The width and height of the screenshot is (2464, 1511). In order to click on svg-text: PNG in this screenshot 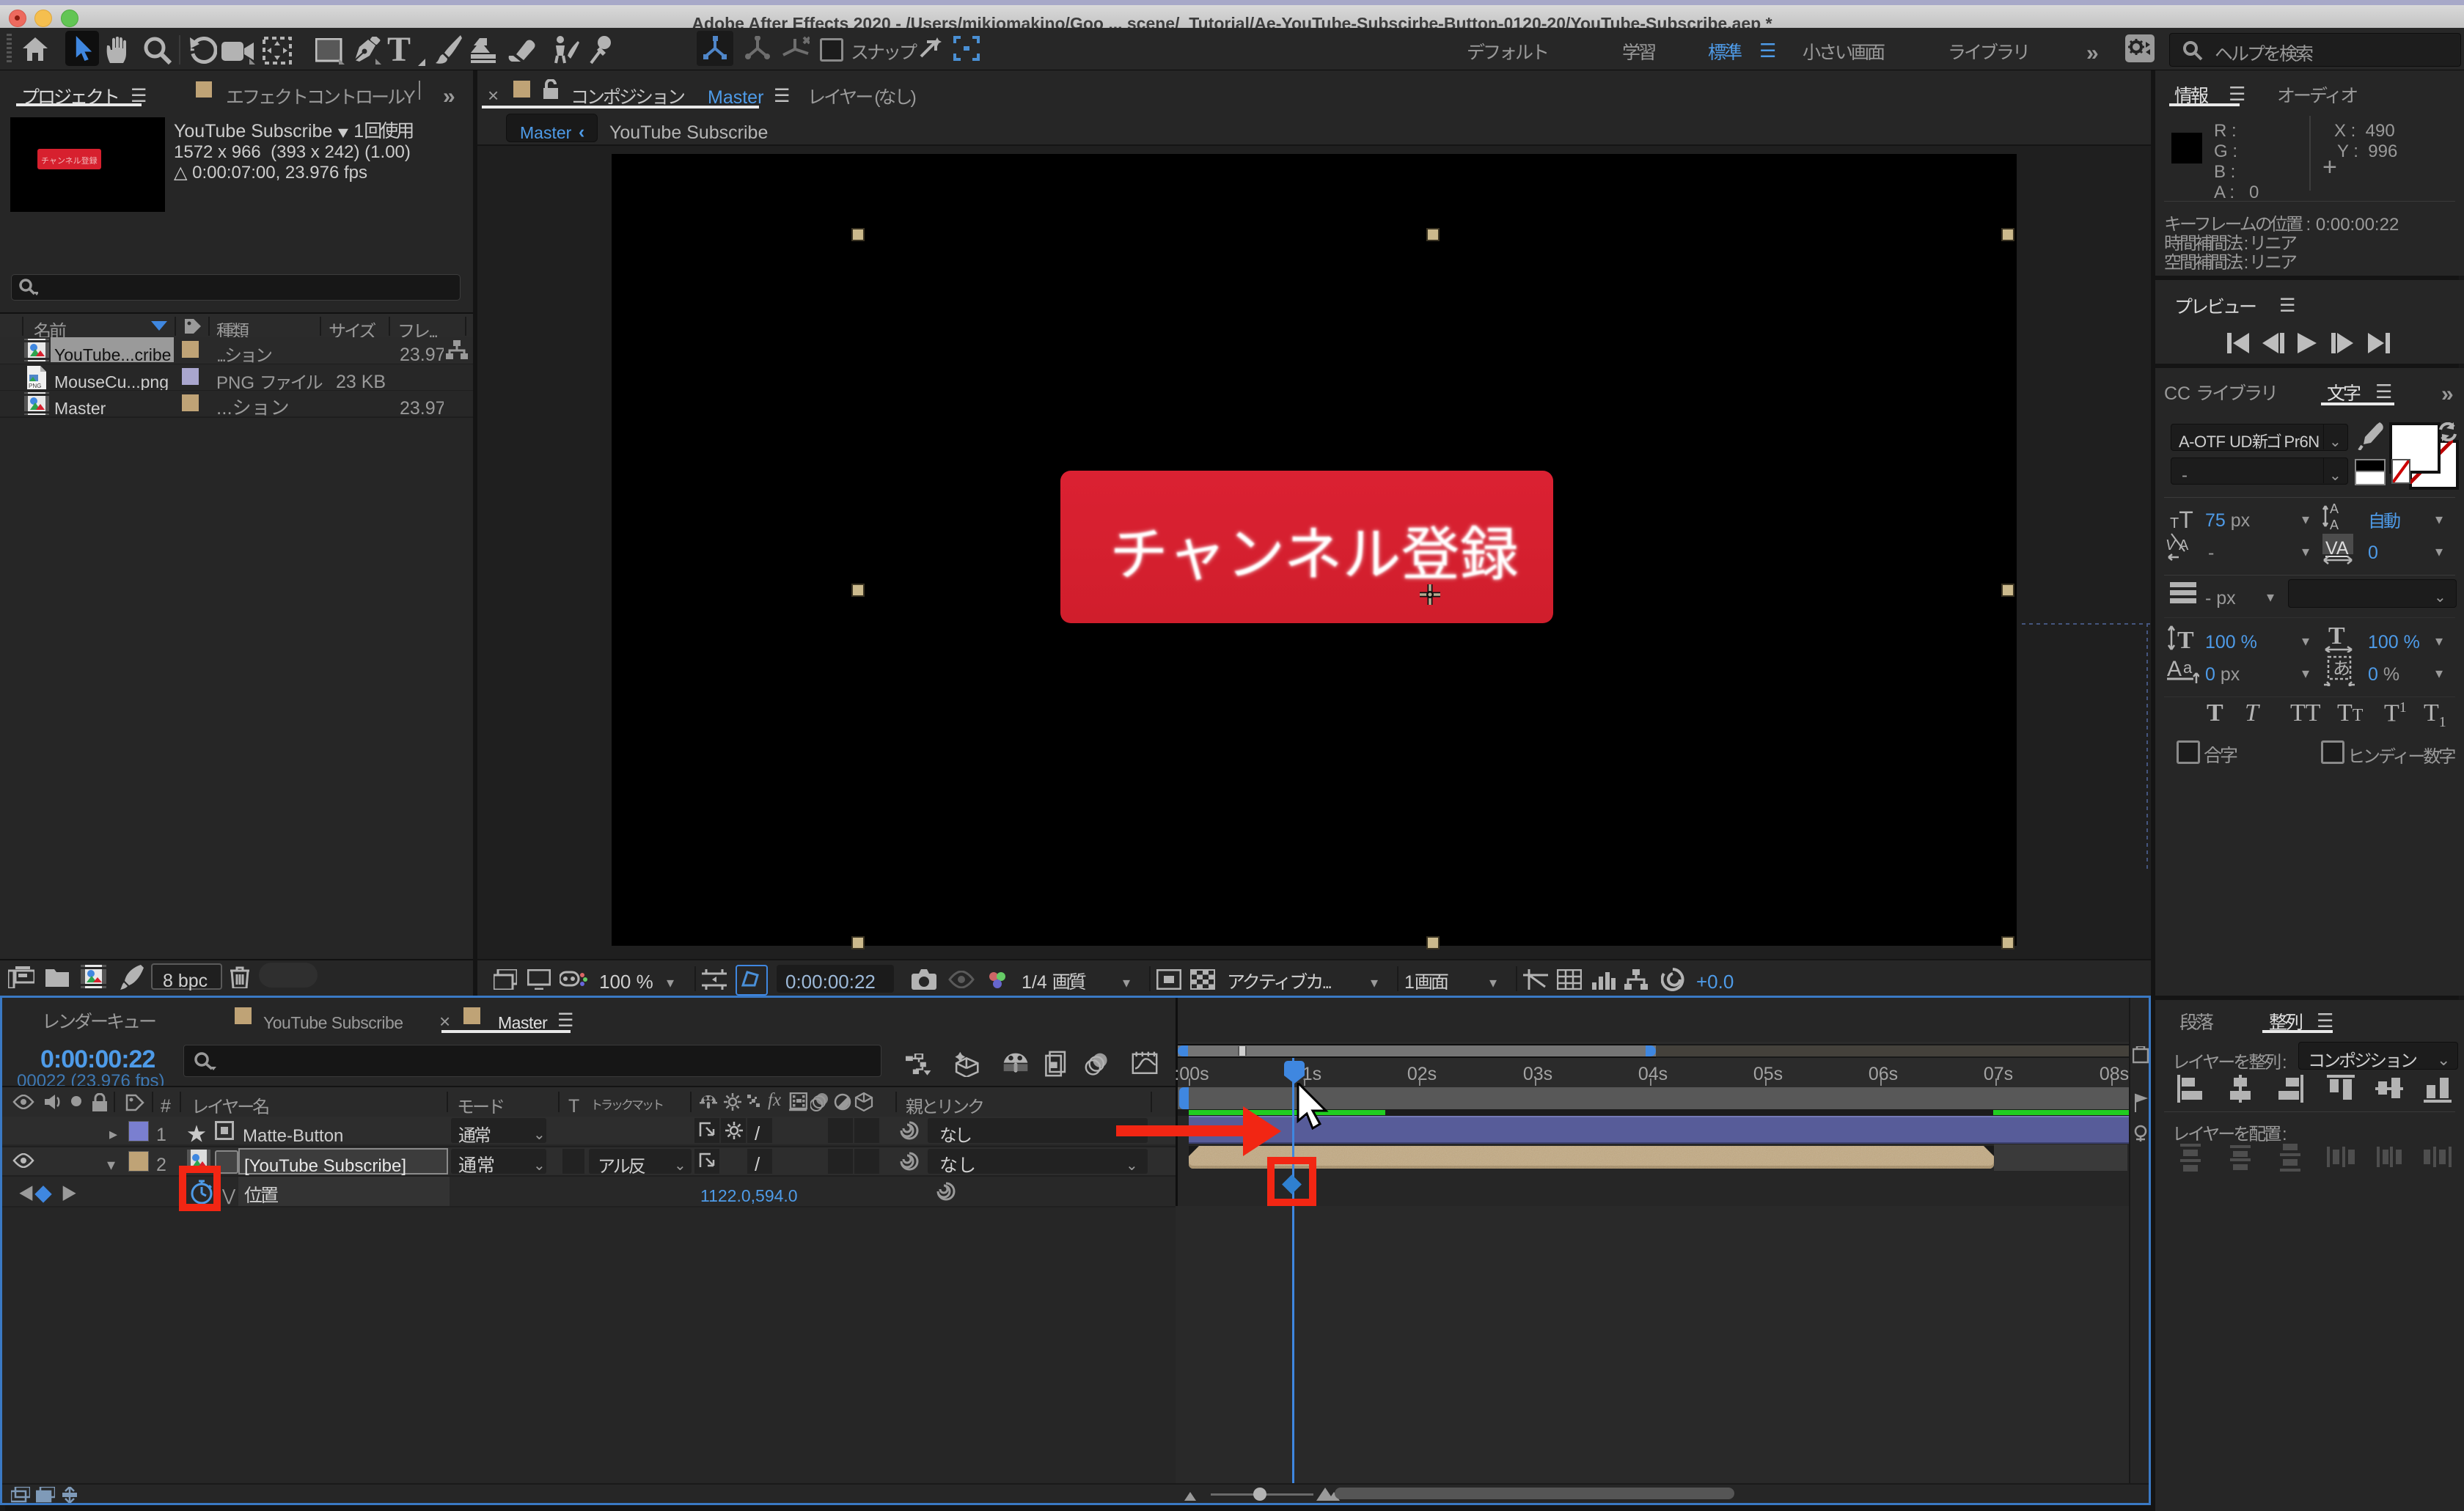, I will do `click(35, 386)`.